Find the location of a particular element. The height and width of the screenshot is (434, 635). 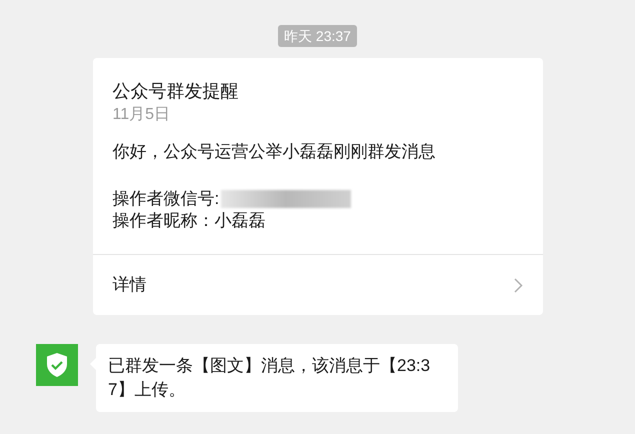

message-bubble: 已群发一条【图文】消息，该消息于【23:37】上传。 is located at coordinates (277, 378).